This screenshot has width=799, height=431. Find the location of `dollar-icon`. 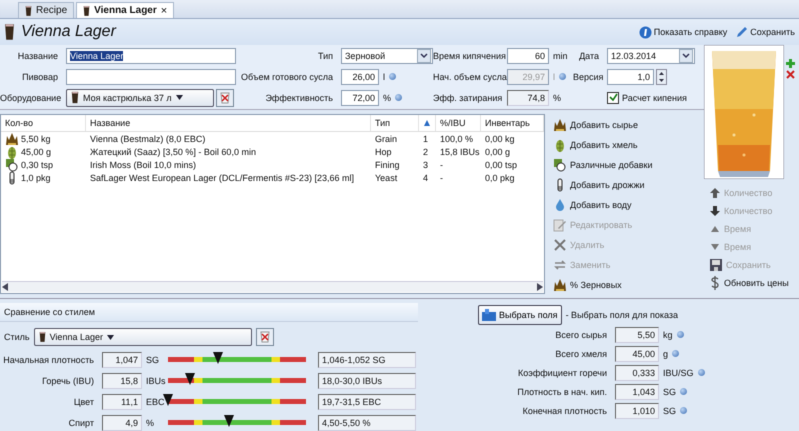

dollar-icon is located at coordinates (715, 283).